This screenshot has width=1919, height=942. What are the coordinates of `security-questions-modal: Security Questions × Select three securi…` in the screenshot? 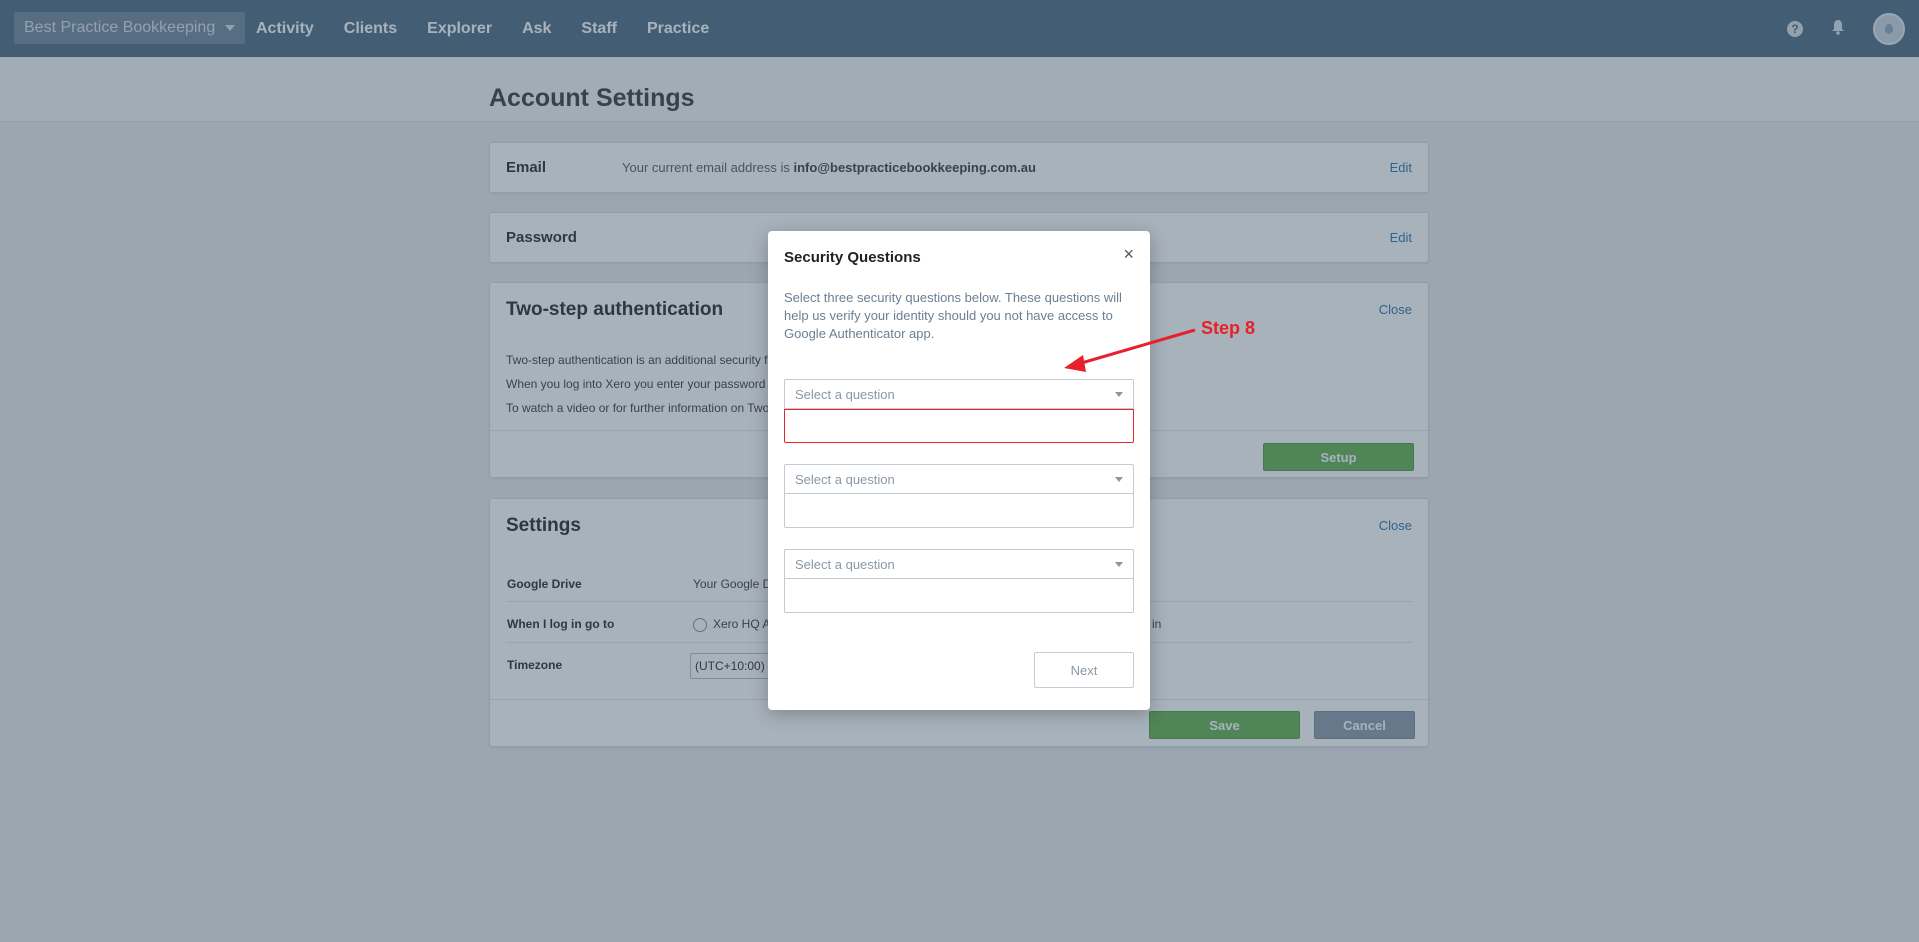 It's located at (959, 470).